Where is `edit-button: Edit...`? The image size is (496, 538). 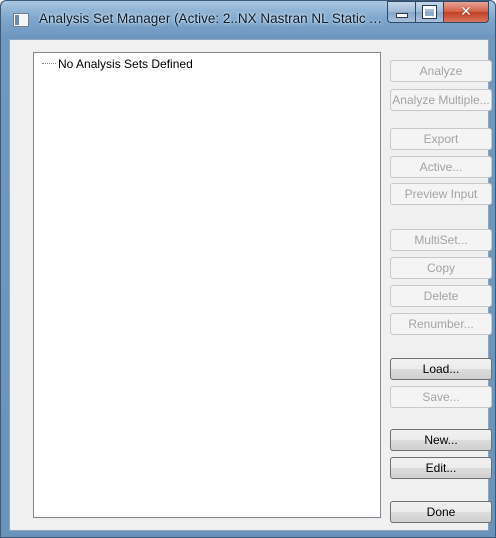
edit-button: Edit... is located at coordinates (441, 468).